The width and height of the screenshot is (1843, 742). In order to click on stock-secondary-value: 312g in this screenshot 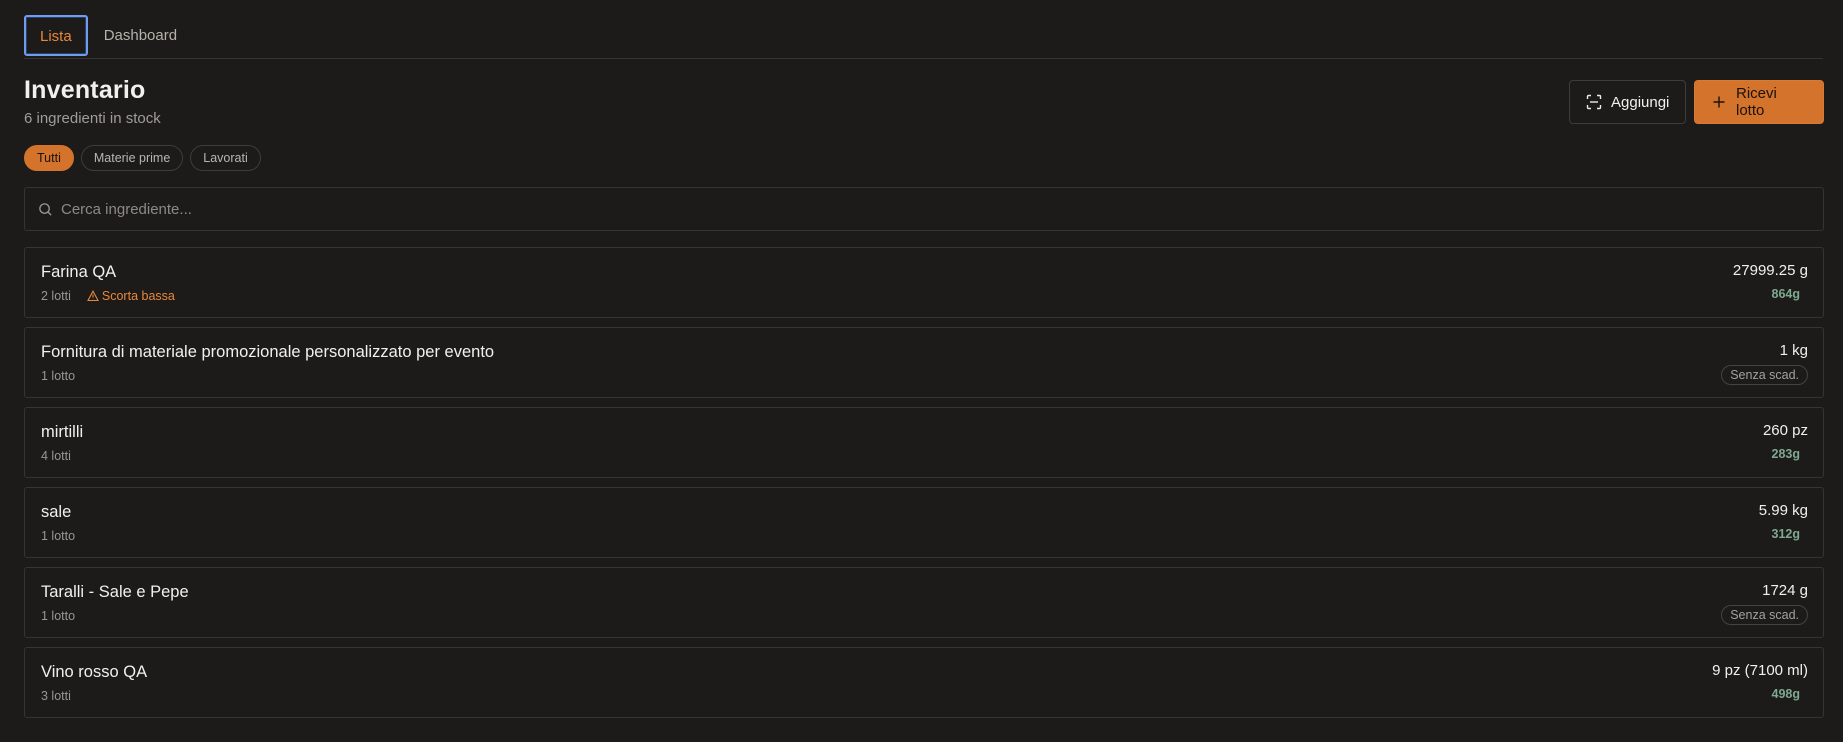, I will do `click(1786, 534)`.